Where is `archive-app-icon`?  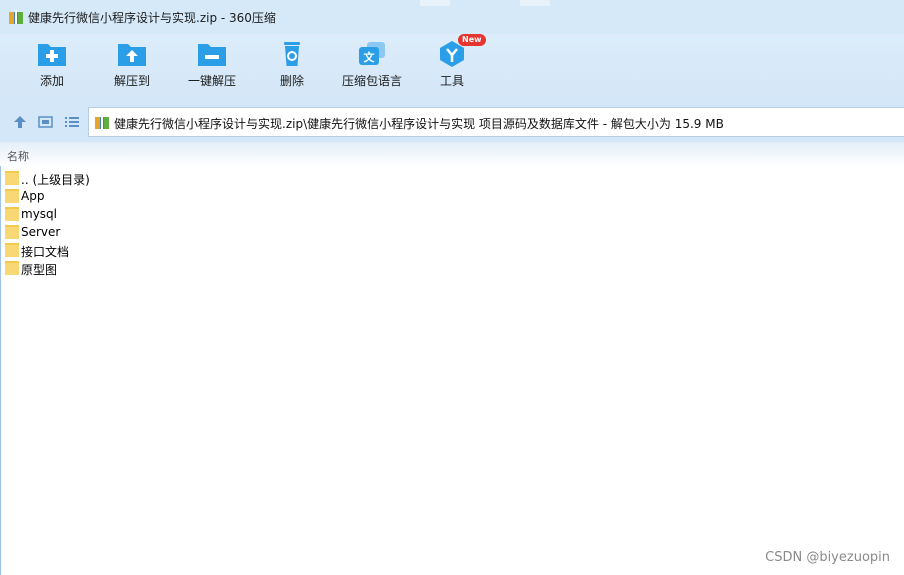
archive-app-icon is located at coordinates (16, 17).